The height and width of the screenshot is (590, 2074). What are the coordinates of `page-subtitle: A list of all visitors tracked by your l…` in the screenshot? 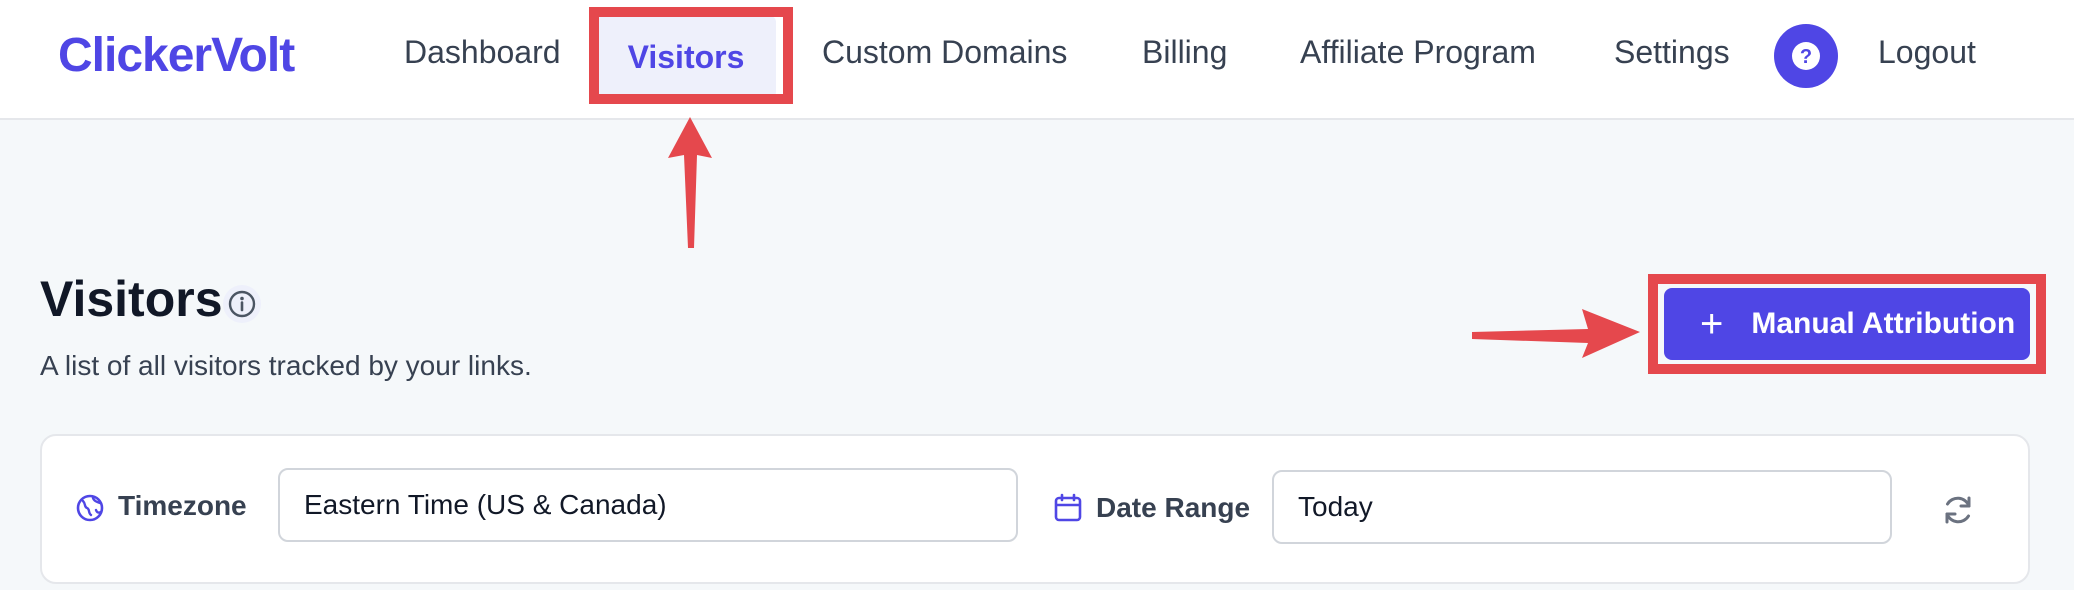 It's located at (286, 365).